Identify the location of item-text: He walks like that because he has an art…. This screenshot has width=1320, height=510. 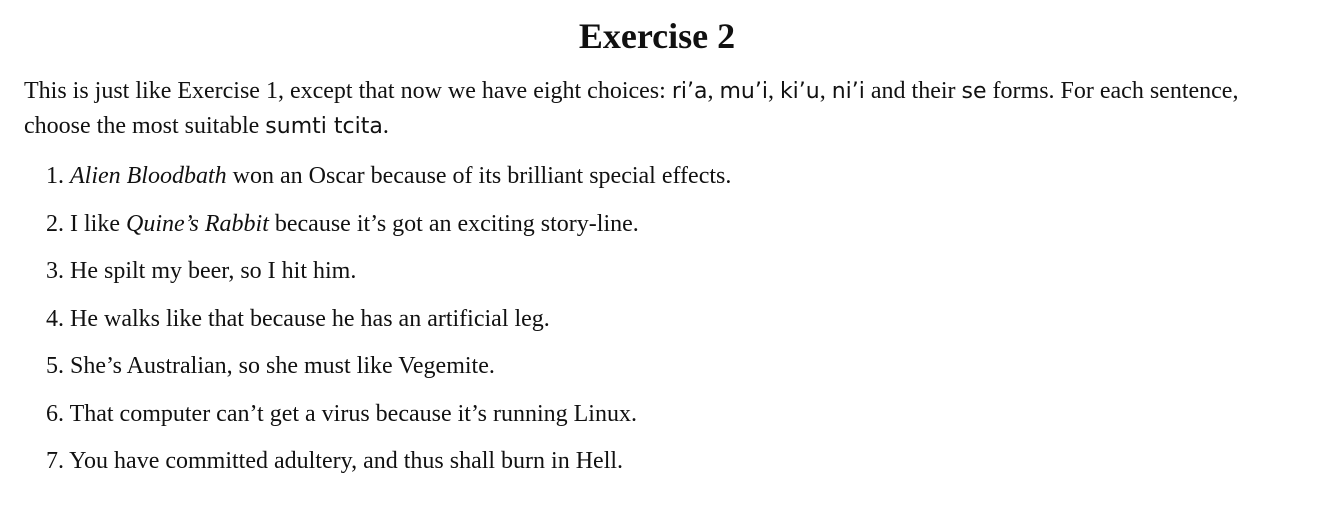
(307, 318).